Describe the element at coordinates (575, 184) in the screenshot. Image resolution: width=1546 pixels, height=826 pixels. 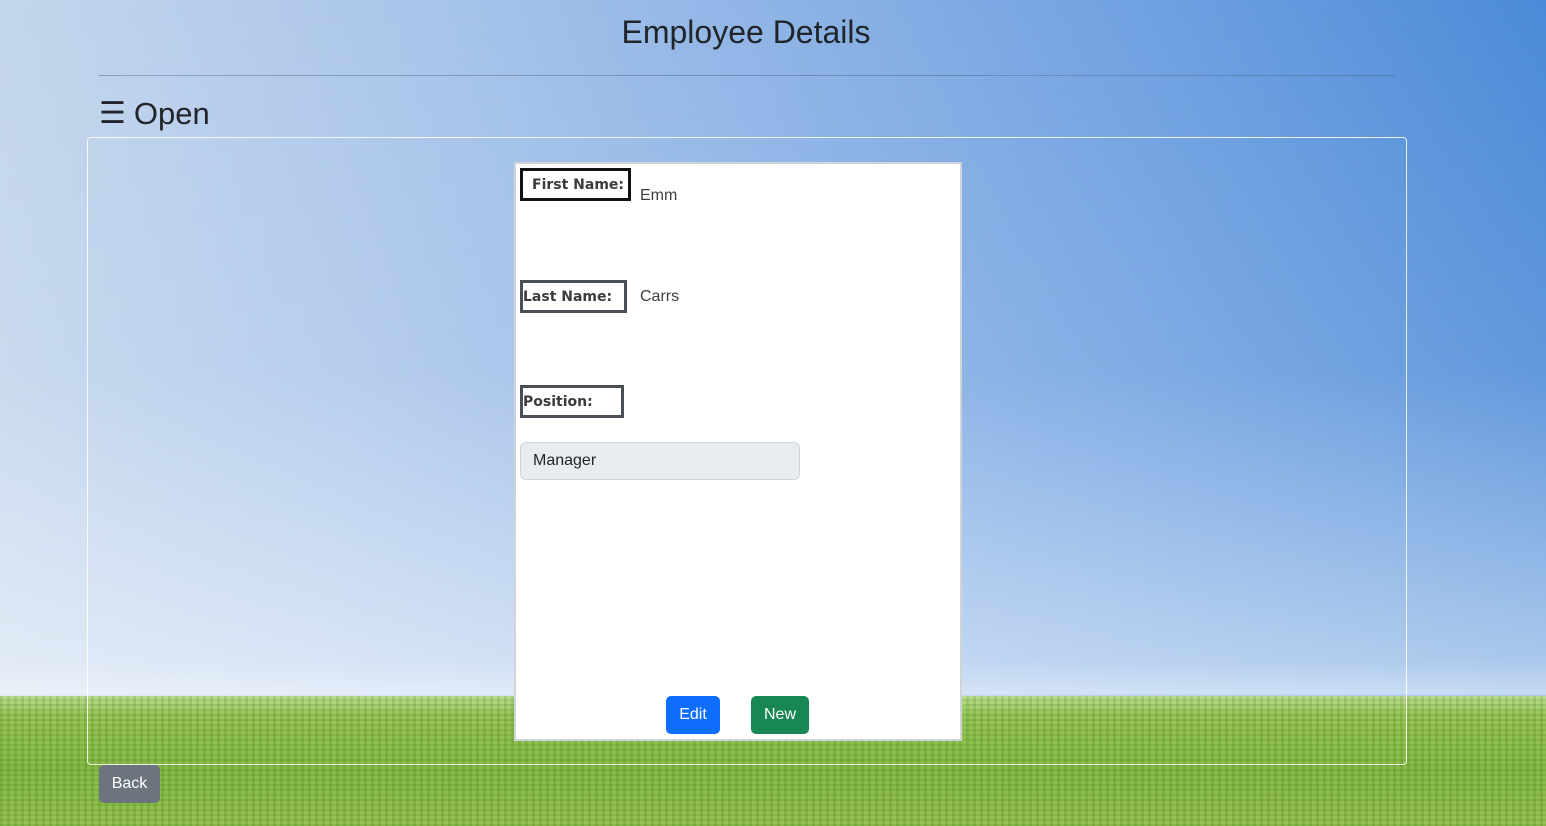
I see `first-name-label: First Name:` at that location.